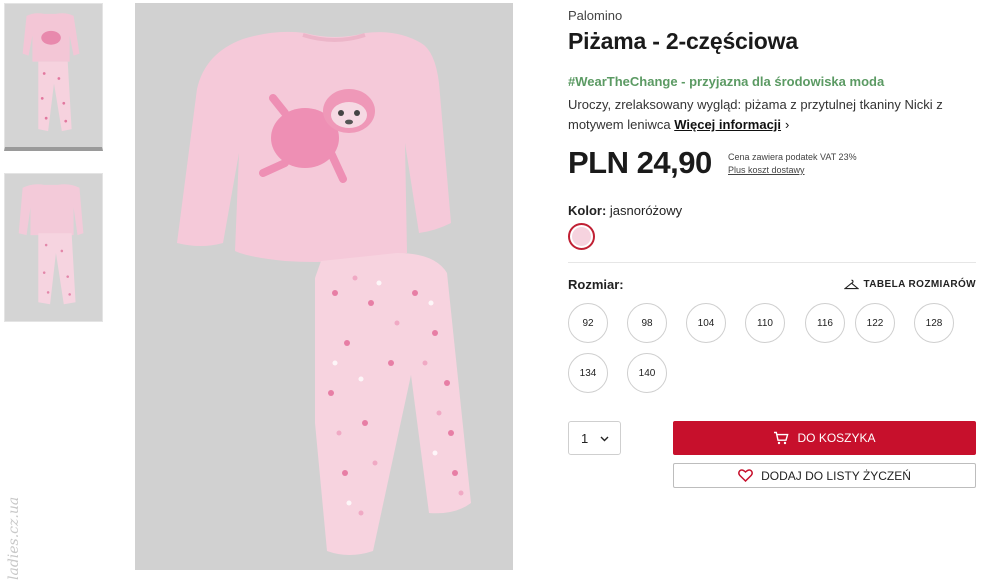  I want to click on more-info-link: Więcej informacji, so click(727, 124).